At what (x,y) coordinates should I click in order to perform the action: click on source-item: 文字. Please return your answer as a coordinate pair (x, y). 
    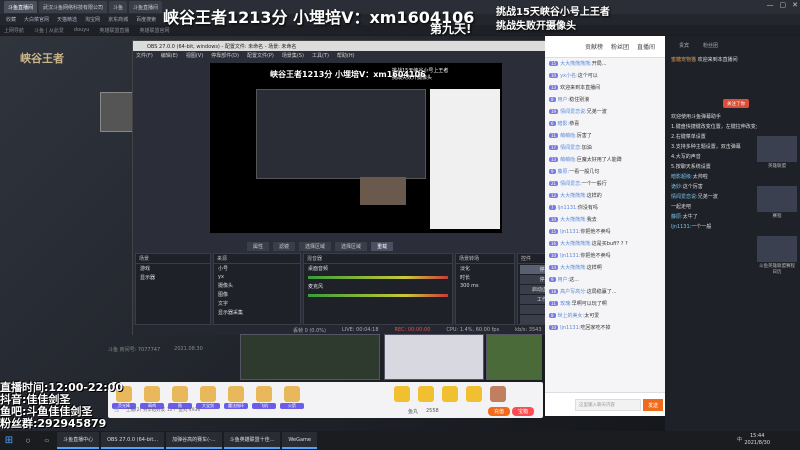
    Looking at the image, I should click on (257, 303).